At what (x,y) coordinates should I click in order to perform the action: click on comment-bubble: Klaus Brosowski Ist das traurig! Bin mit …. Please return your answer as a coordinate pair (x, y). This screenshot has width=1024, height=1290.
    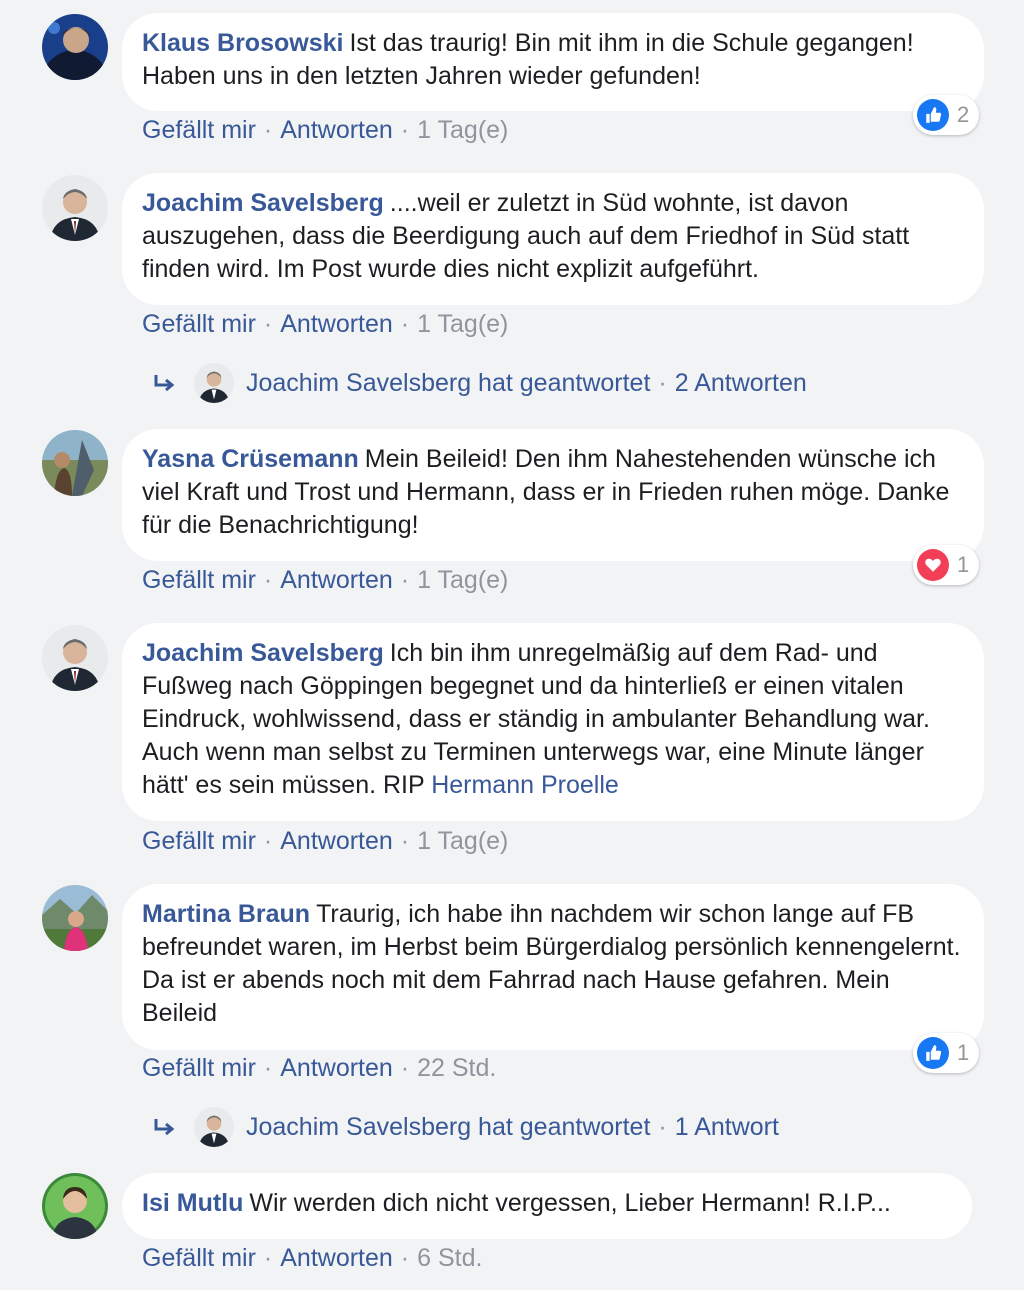
    Looking at the image, I should click on (553, 62).